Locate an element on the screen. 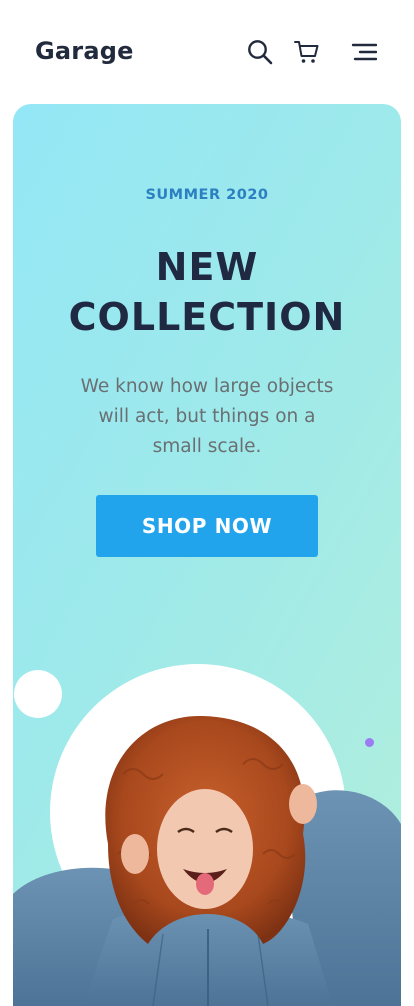  headline-line-2: COLLECTION is located at coordinates (207, 317).